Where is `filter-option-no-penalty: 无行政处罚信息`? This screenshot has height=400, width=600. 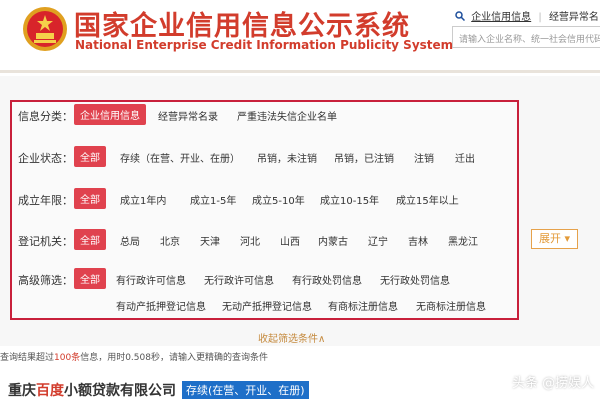
filter-option-no-penalty: 无行政处罚信息 is located at coordinates (415, 279).